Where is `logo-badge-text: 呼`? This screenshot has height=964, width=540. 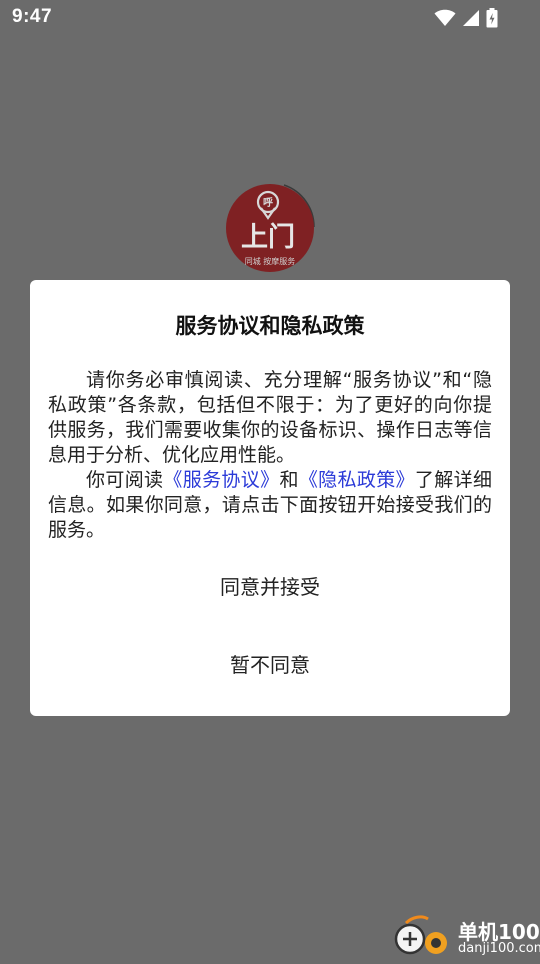 logo-badge-text: 呼 is located at coordinates (268, 202).